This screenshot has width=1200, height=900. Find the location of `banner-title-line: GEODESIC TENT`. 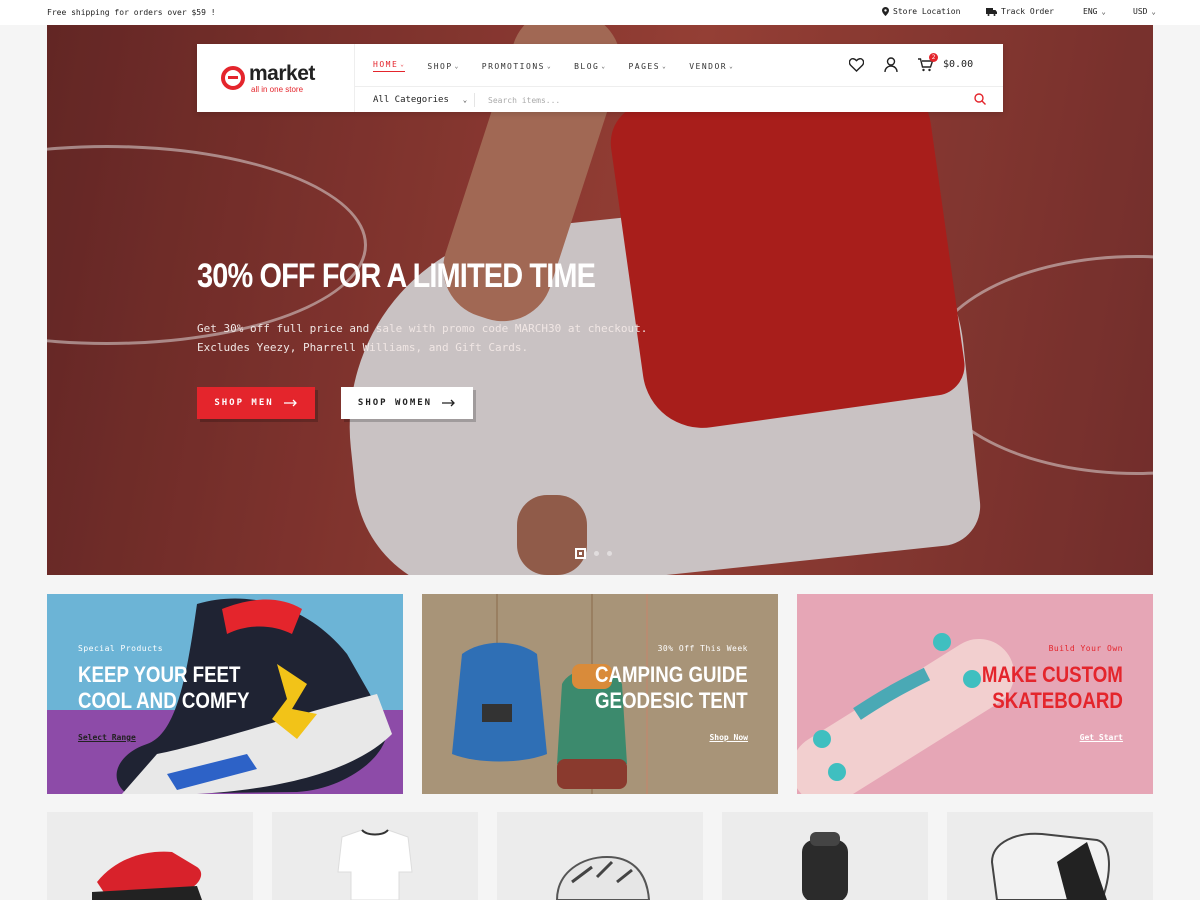

banner-title-line: GEODESIC TENT is located at coordinates (671, 700).